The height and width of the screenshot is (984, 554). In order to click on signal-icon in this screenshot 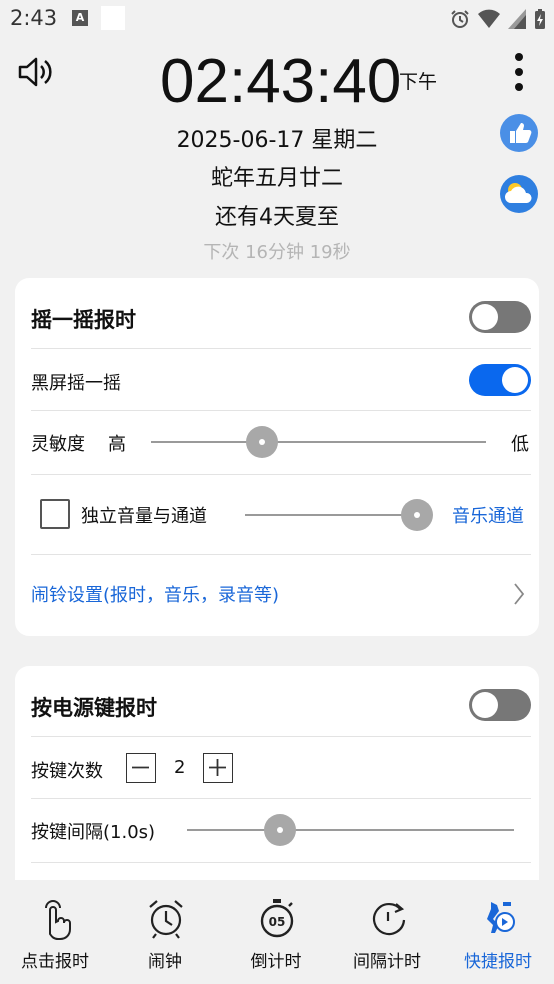, I will do `click(517, 19)`.